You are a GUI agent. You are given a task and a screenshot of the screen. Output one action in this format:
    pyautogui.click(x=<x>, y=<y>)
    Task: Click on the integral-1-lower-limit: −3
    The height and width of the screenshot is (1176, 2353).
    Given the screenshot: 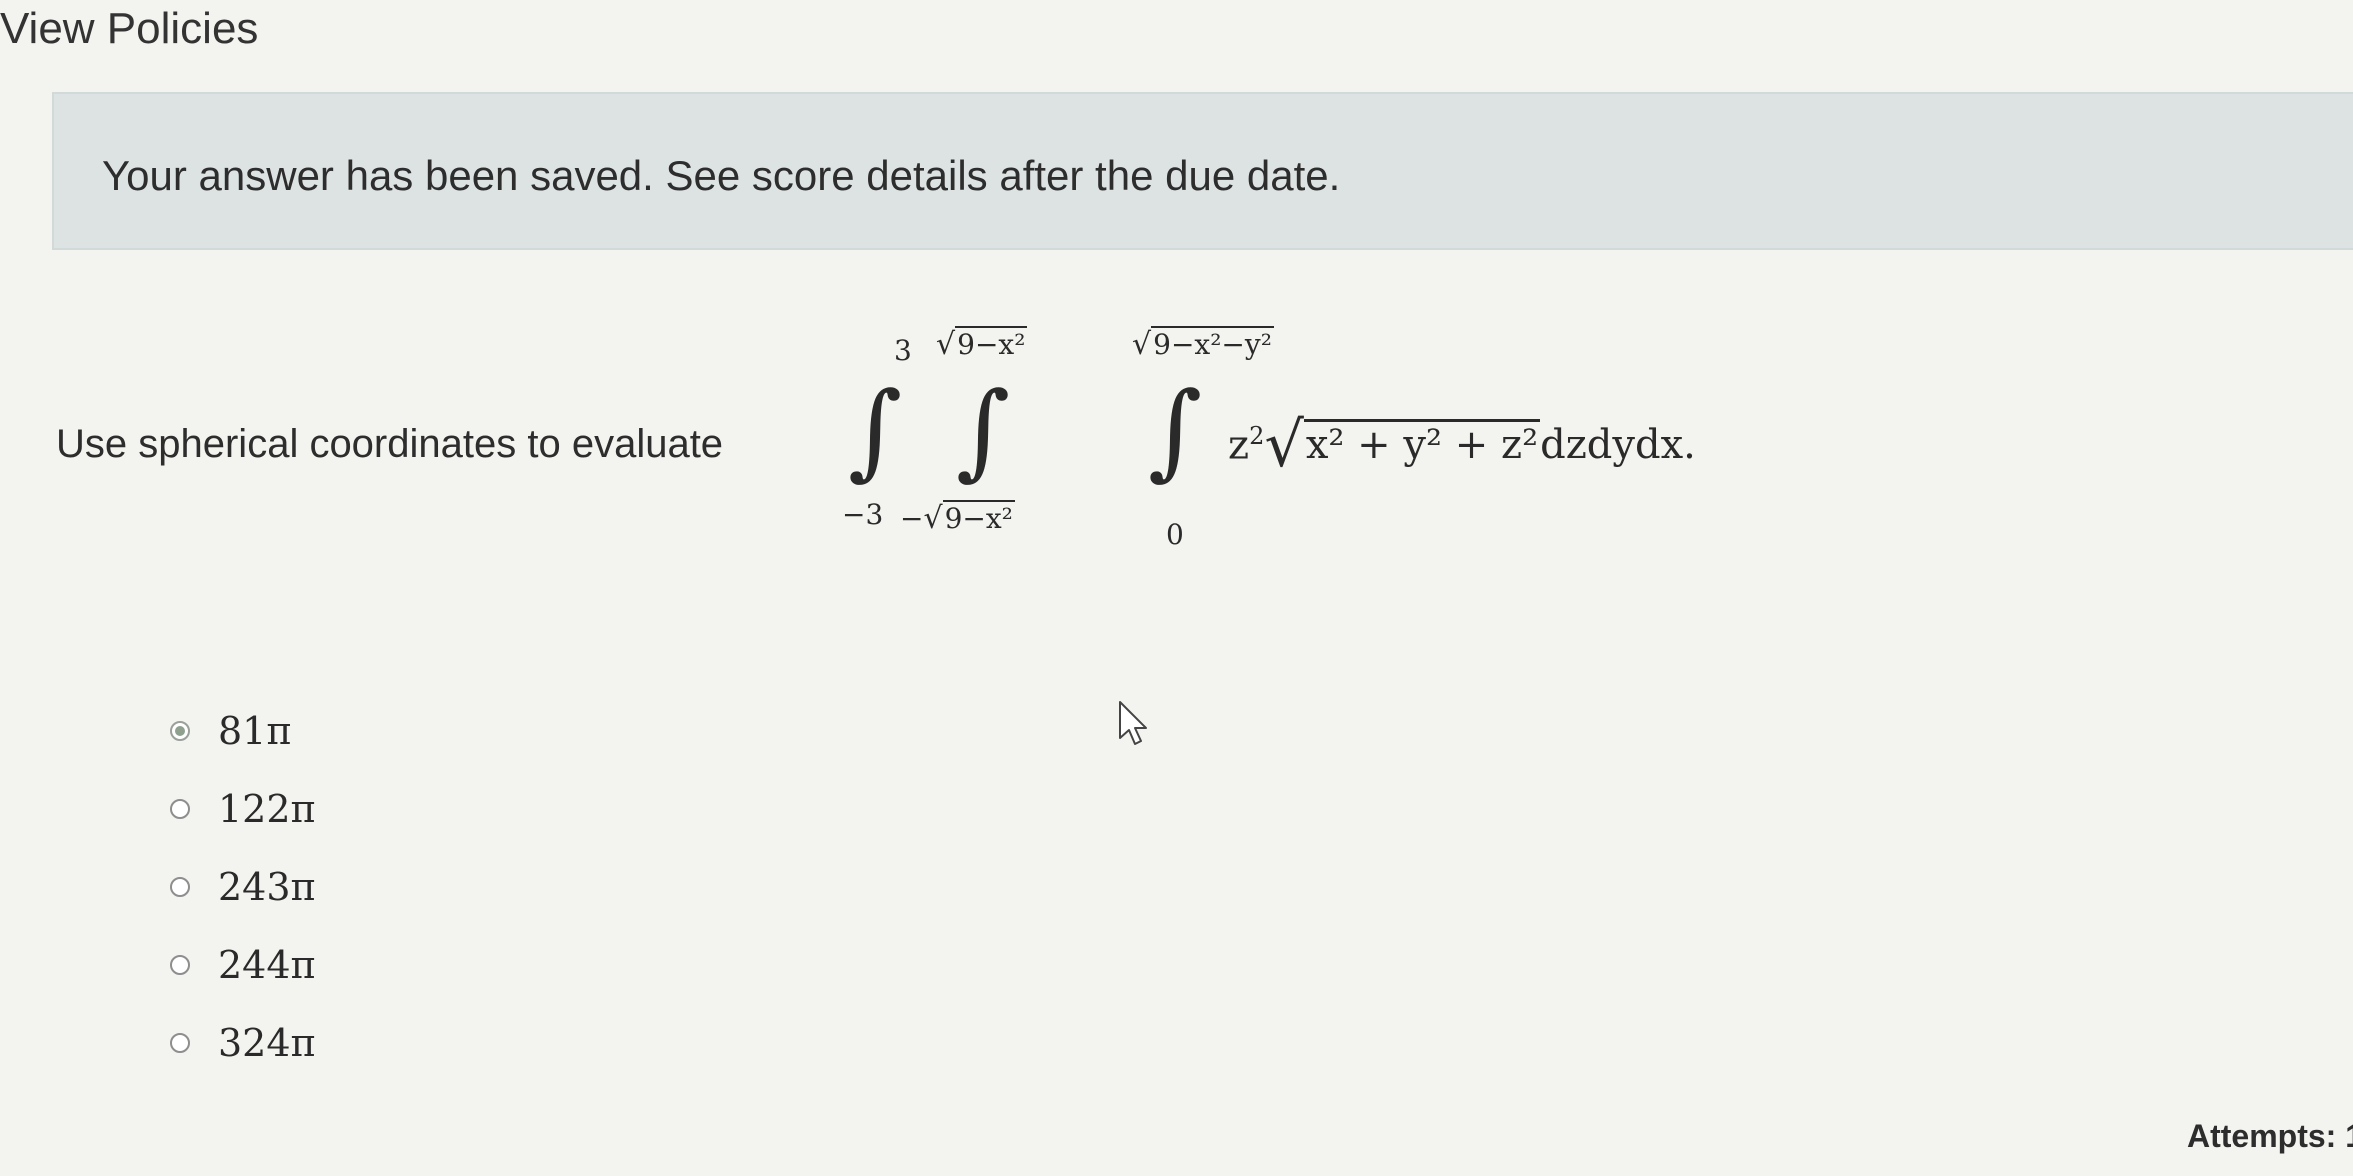 What is the action you would take?
    pyautogui.click(x=863, y=514)
    